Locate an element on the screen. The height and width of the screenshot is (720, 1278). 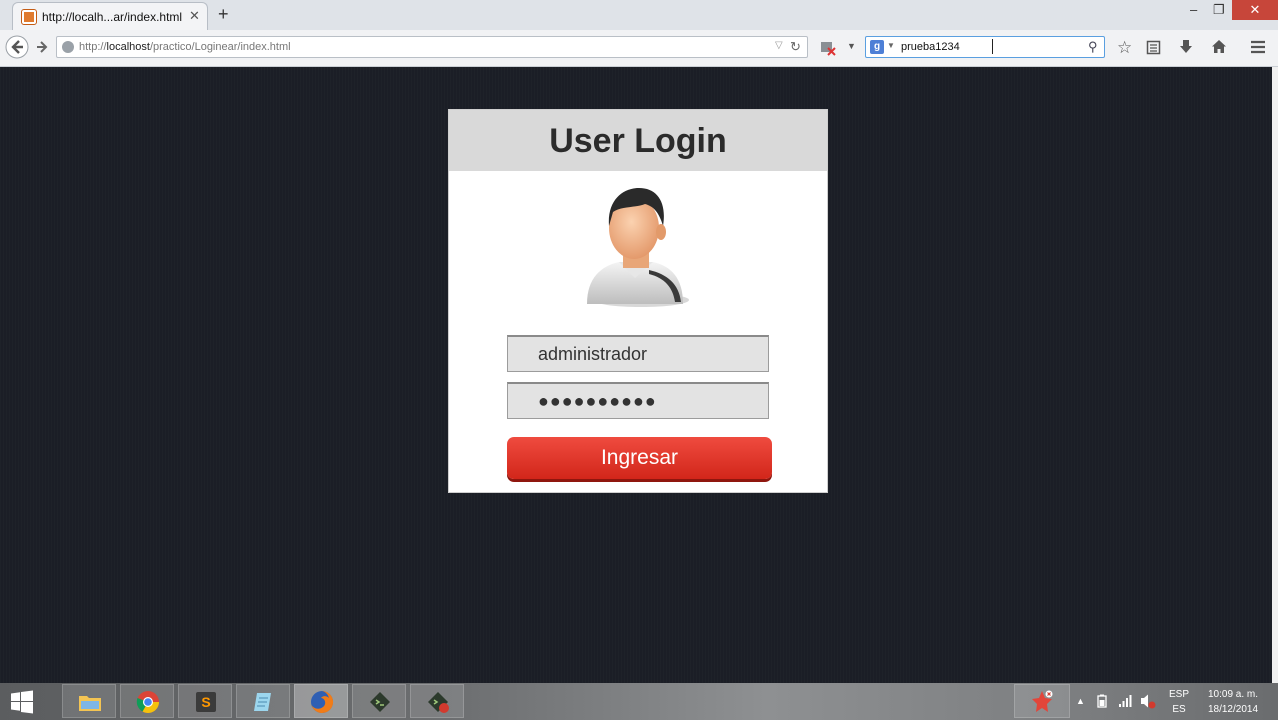
addon-dropdown-icon: ▼ is located at coordinates (851, 46).